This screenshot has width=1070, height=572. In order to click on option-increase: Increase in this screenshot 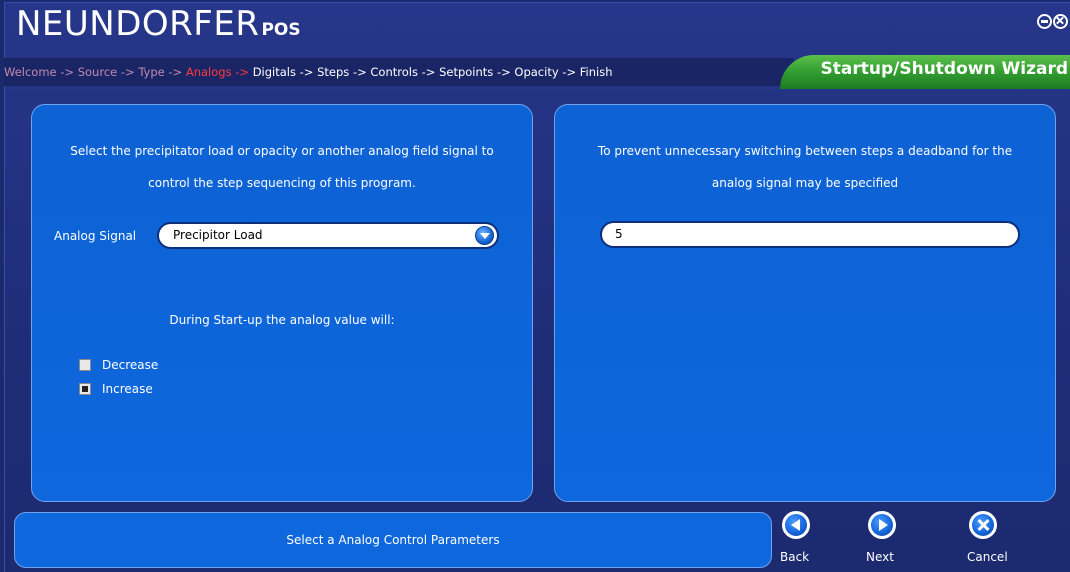, I will do `click(116, 389)`.